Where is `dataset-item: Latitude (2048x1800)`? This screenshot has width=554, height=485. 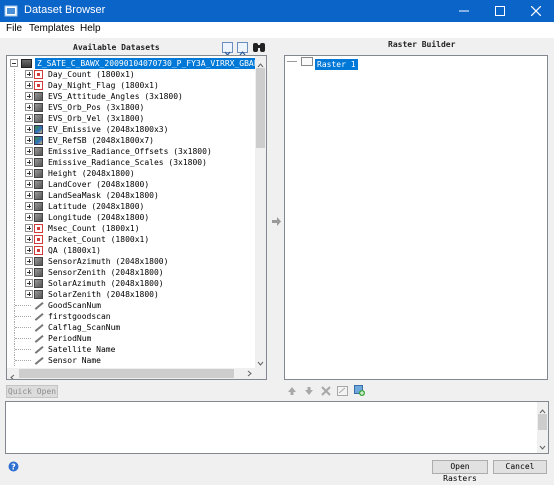 dataset-item: Latitude (2048x1800) is located at coordinates (131, 206).